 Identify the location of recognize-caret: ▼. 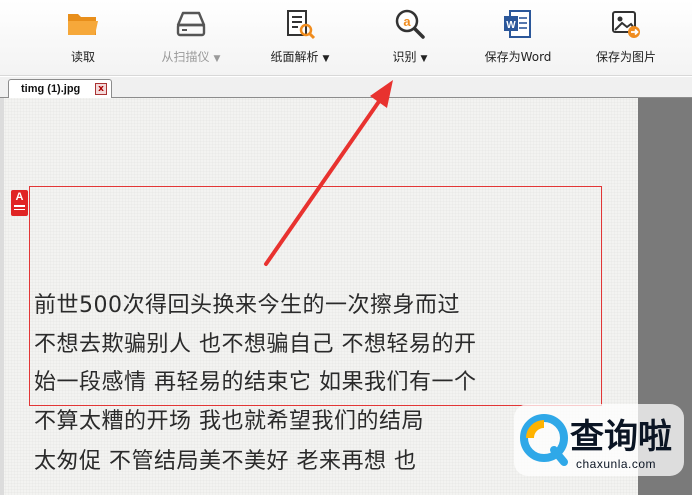
(424, 59).